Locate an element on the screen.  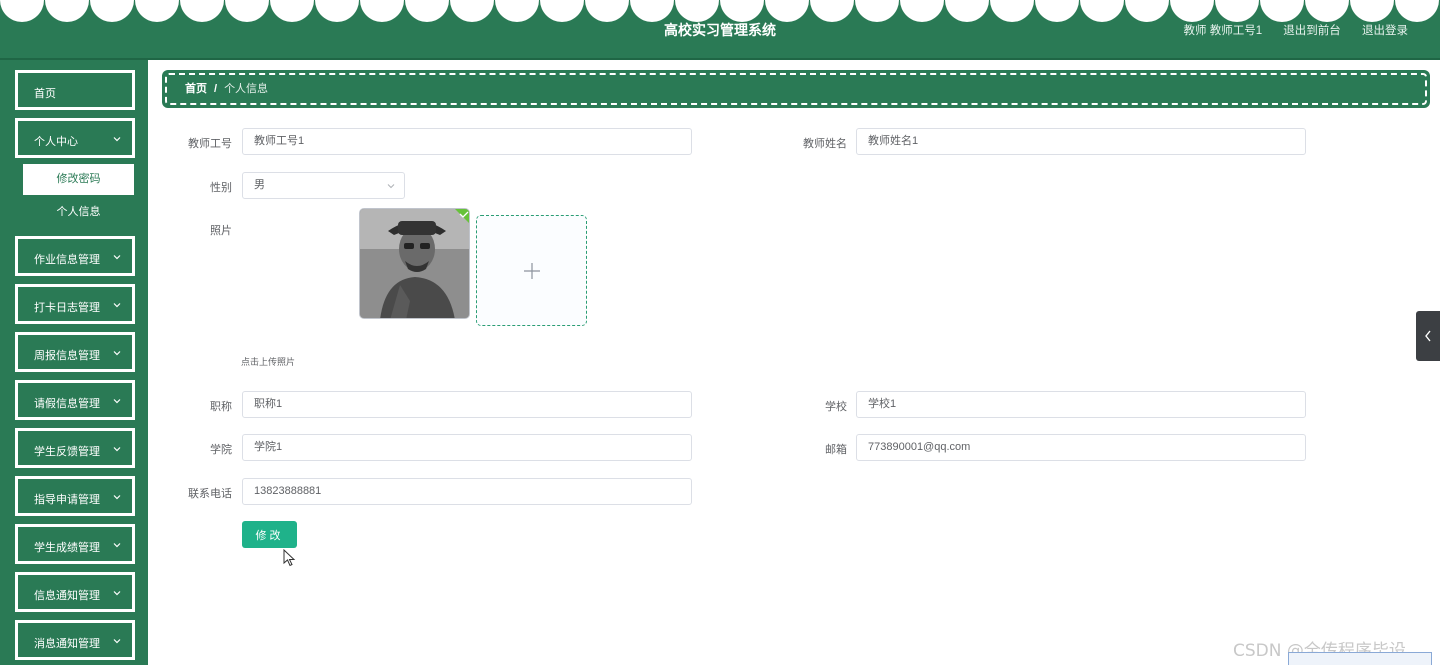
sidebar-item-student-grades: 学生成绩管理 is located at coordinates (75, 544).